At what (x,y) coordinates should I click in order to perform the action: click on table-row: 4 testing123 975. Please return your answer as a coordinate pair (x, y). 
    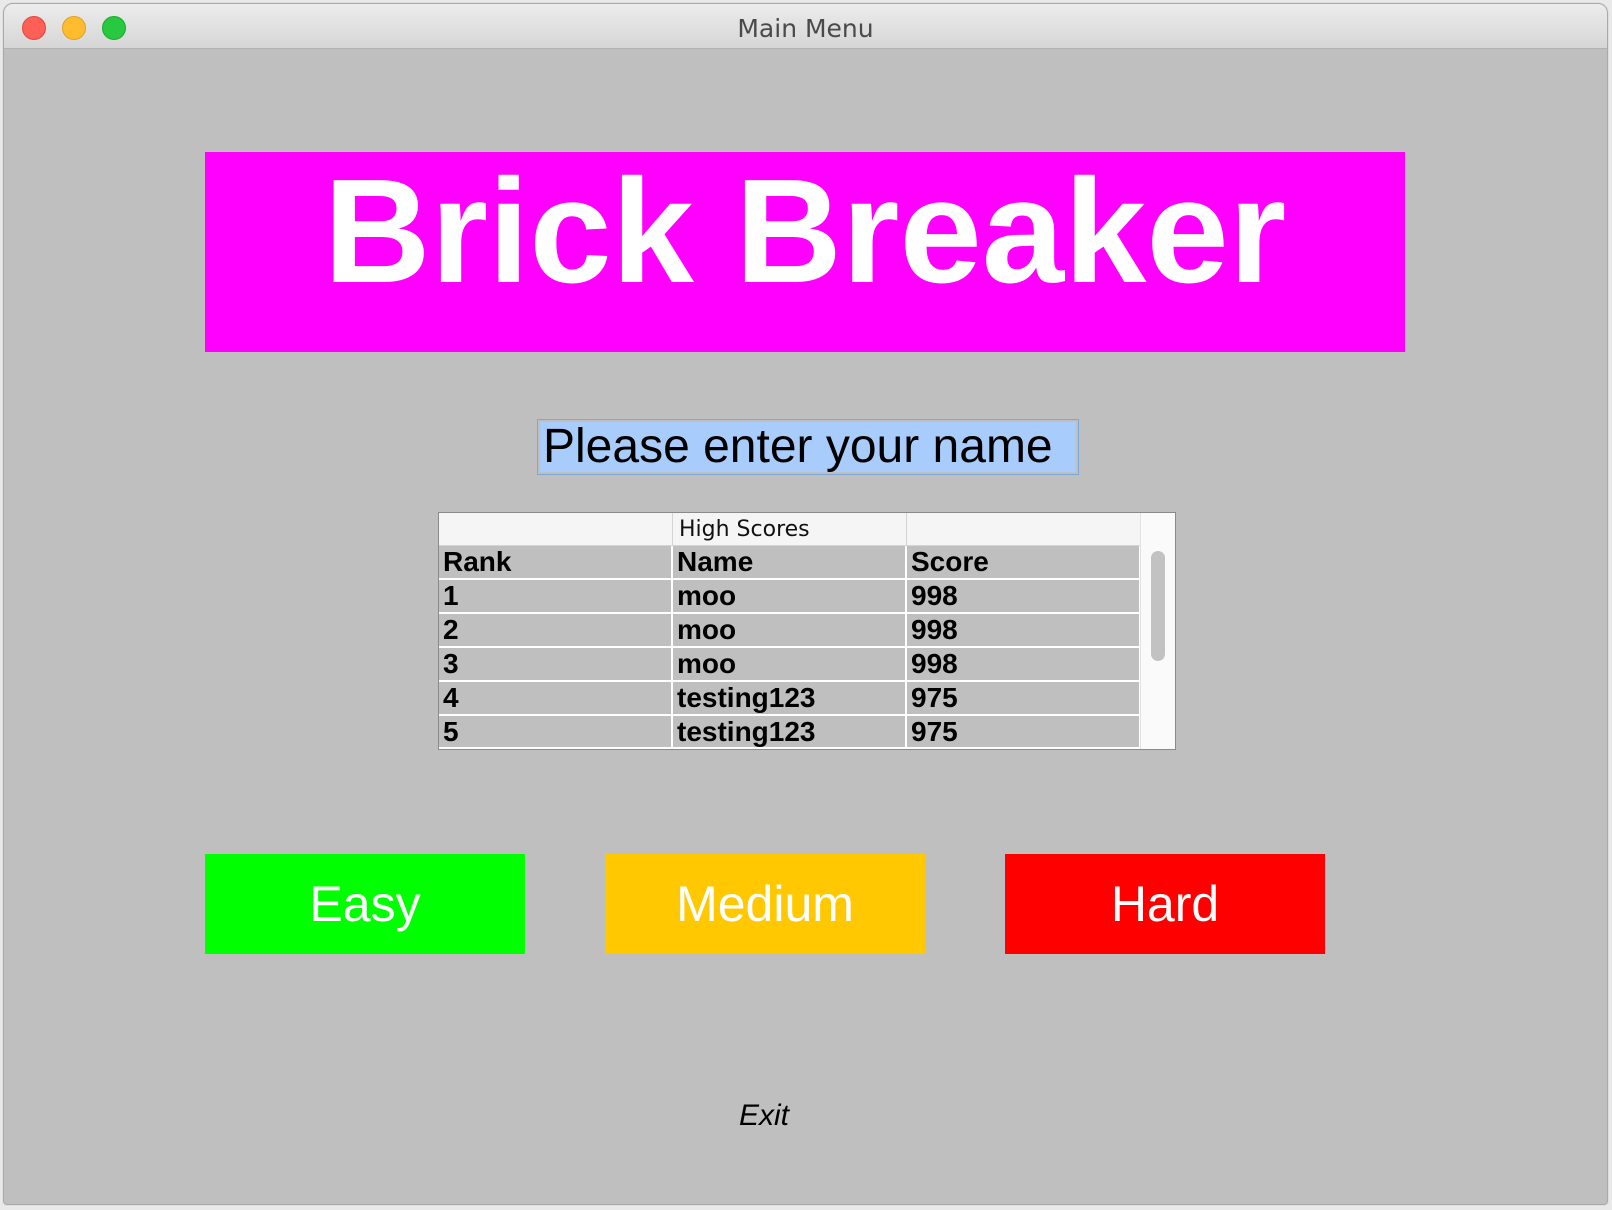
    Looking at the image, I should click on (790, 699).